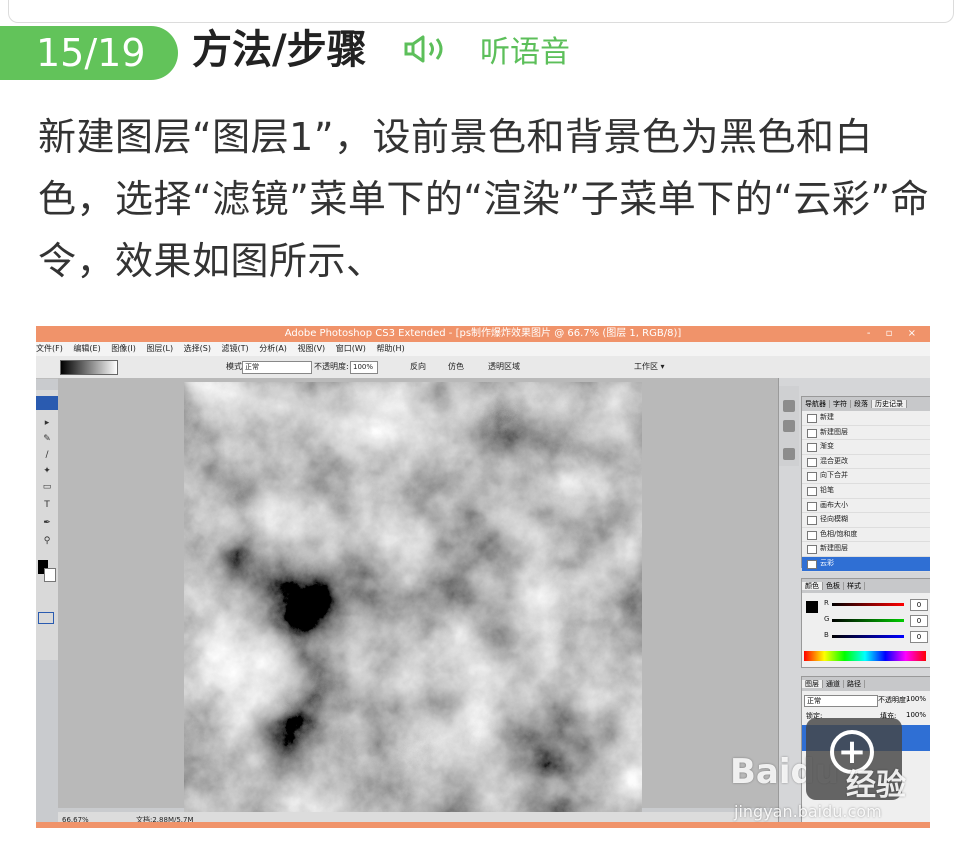 Image resolution: width=960 pixels, height=845 pixels. Describe the element at coordinates (866, 520) in the screenshot. I see `history-item: 径向模糊` at that location.